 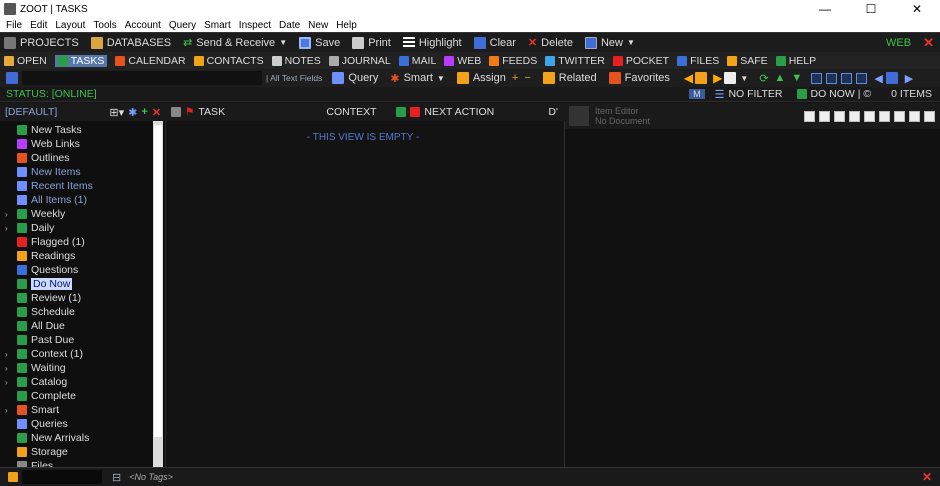 What do you see at coordinates (494, 42) in the screenshot?
I see `clear-button: Clear` at bounding box center [494, 42].